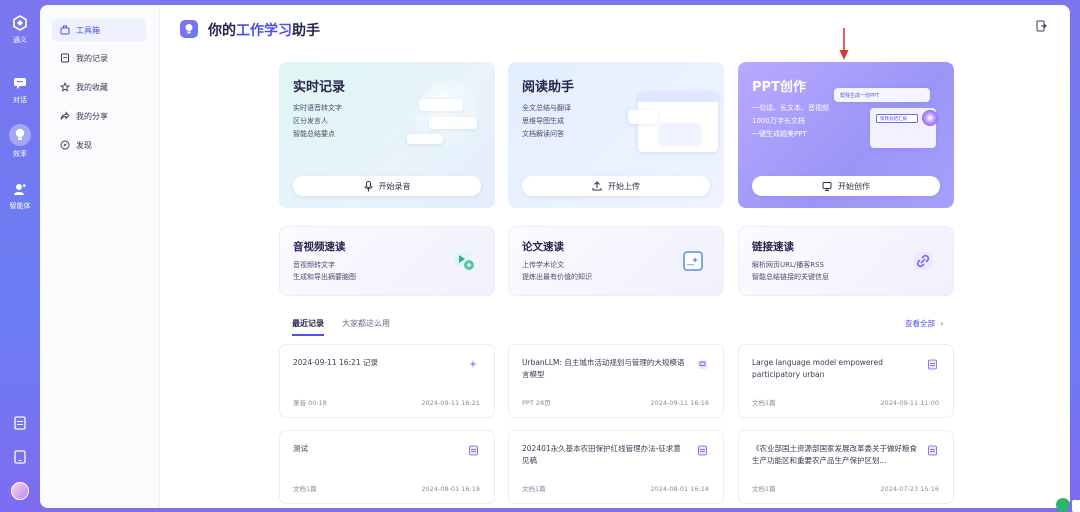 The width and height of the screenshot is (1080, 512). Describe the element at coordinates (92, 87) in the screenshot. I see `subnav-item-label: 我的收藏` at that location.